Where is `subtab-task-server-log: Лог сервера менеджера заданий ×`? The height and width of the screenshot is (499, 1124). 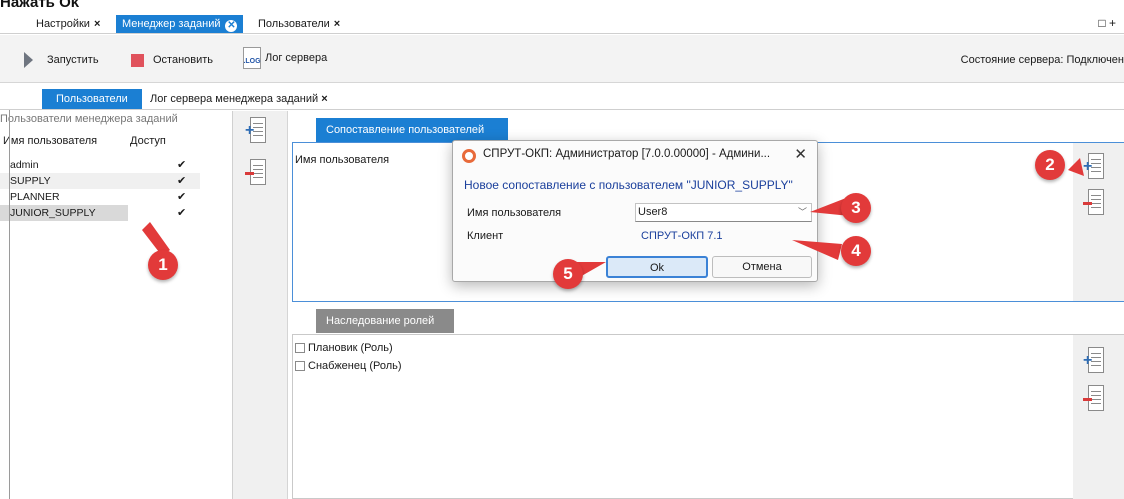 subtab-task-server-log: Лог сервера менеджера заданий × is located at coordinates (239, 99).